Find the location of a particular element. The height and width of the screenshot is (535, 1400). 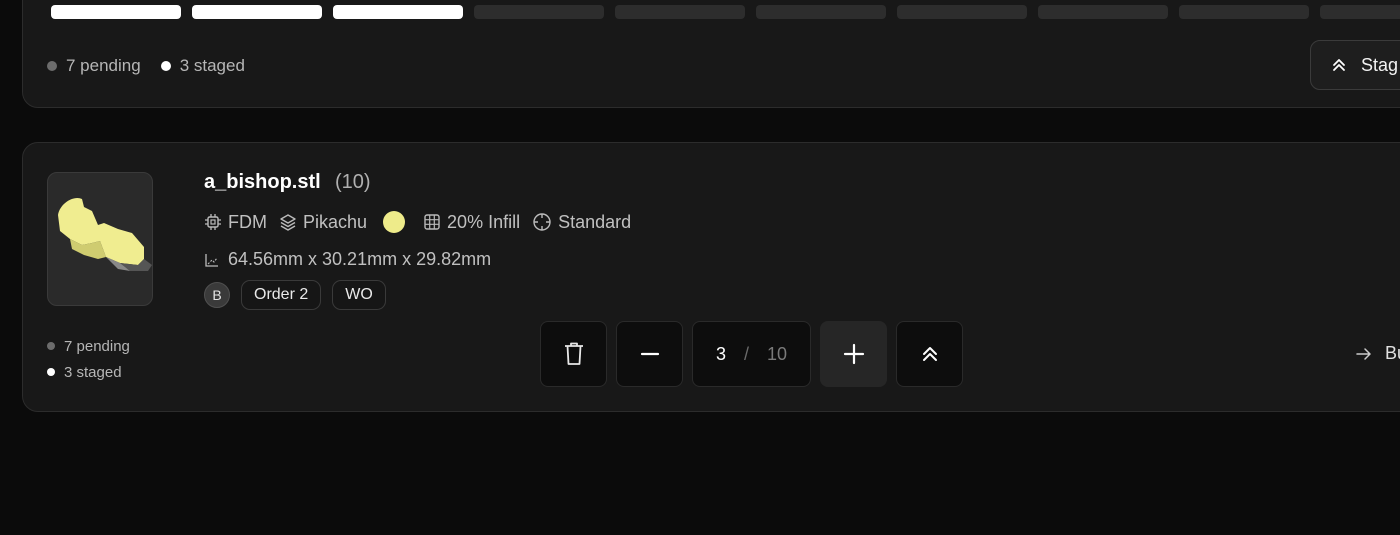

model-thumbnail is located at coordinates (100, 239).